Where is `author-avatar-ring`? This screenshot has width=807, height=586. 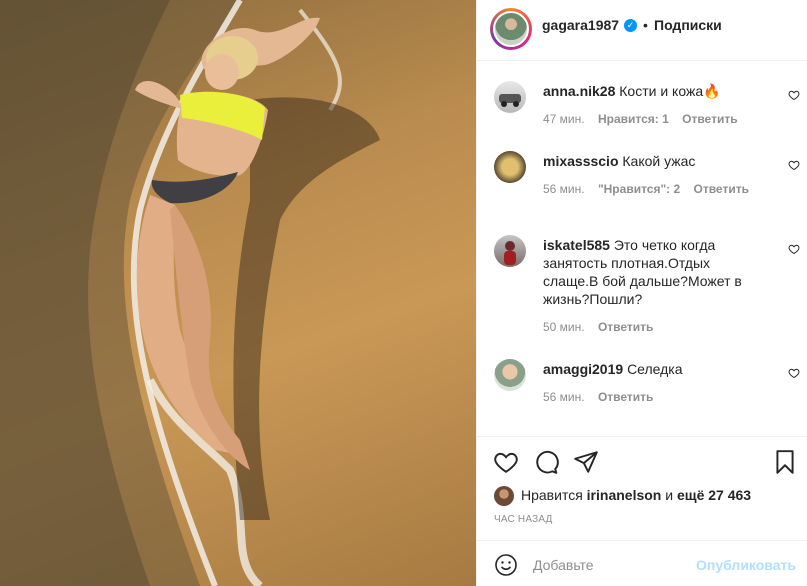 author-avatar-ring is located at coordinates (511, 29).